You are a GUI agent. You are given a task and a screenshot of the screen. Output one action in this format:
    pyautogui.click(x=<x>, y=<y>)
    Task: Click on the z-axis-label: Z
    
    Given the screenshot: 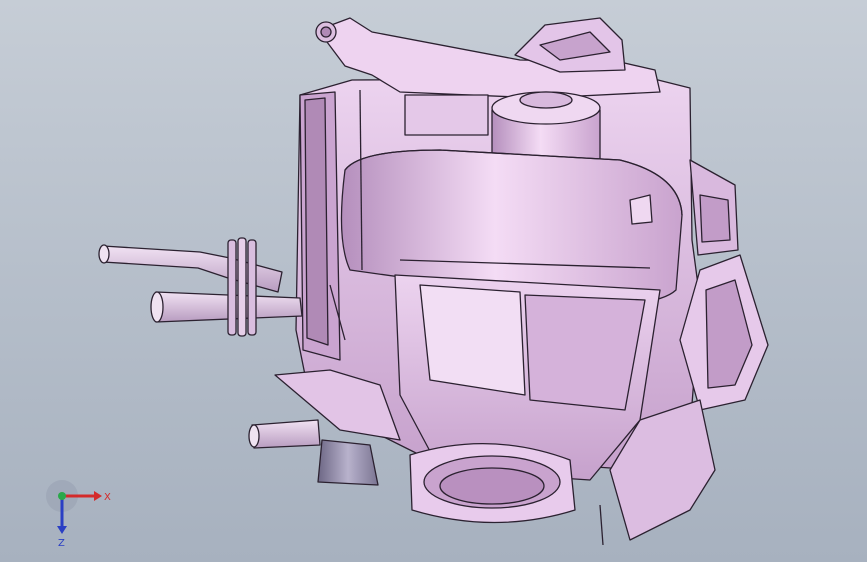 What is the action you would take?
    pyautogui.click(x=61, y=543)
    